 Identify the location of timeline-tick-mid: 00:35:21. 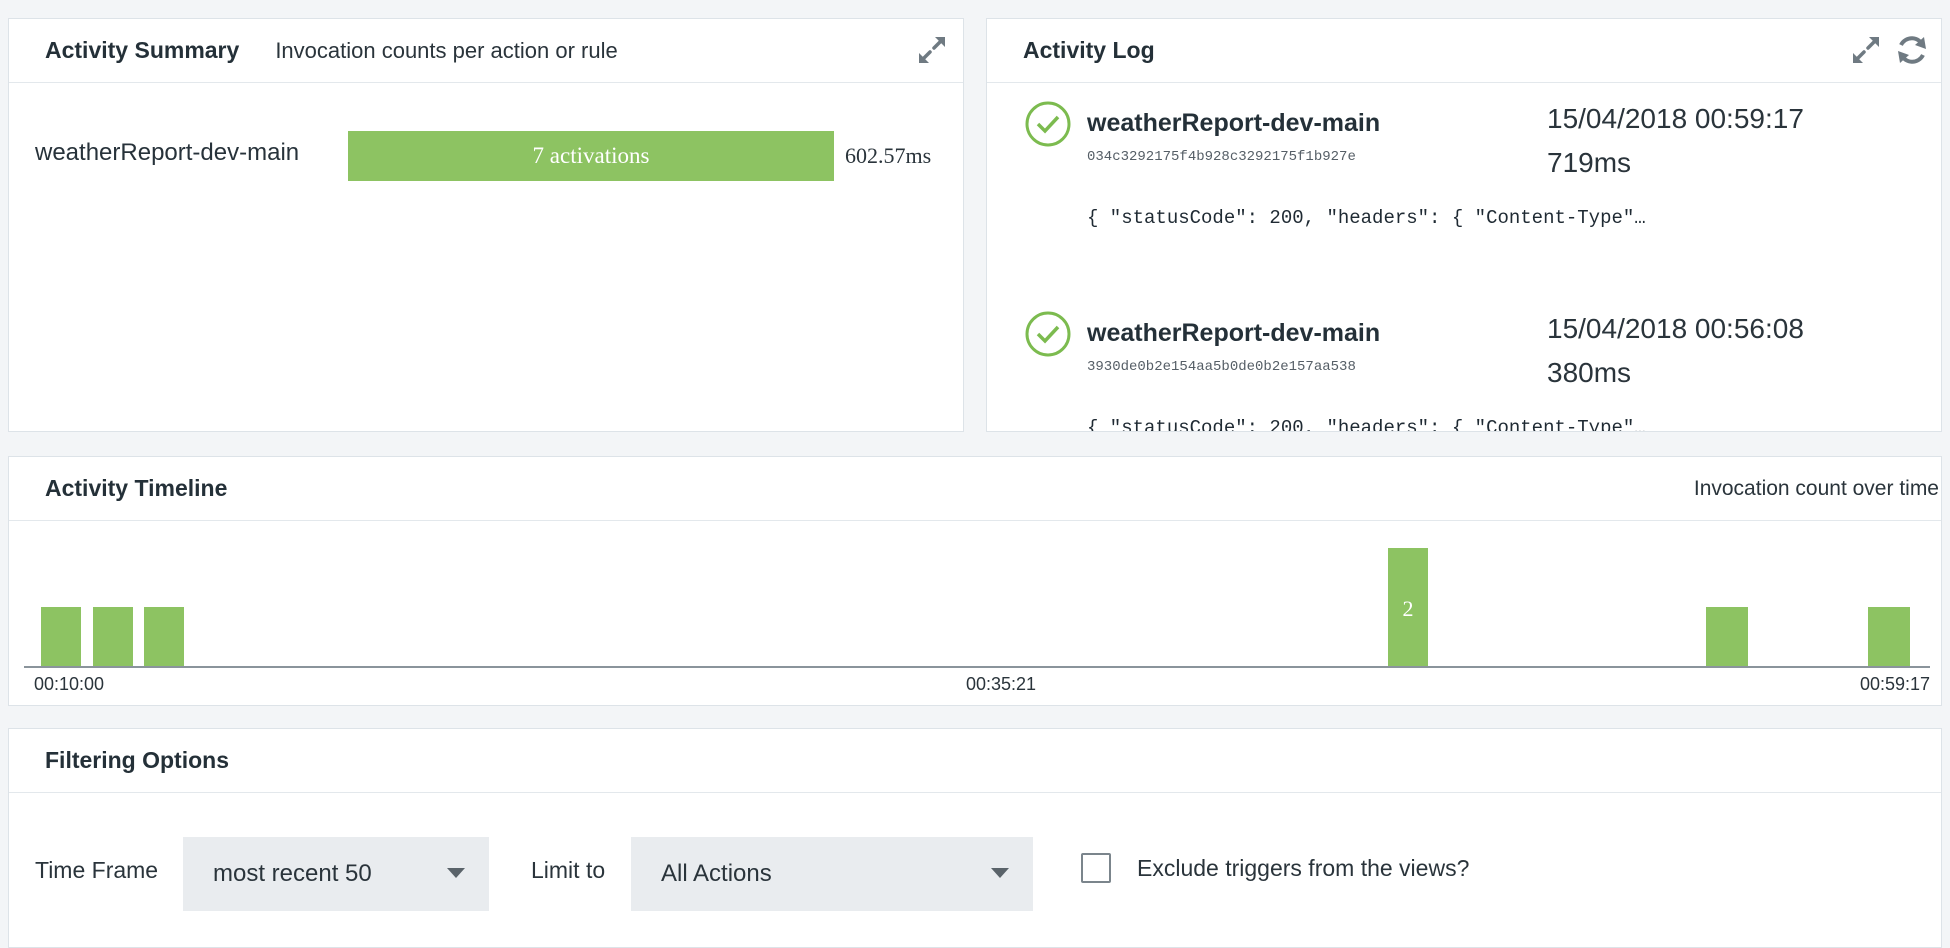
(1001, 684).